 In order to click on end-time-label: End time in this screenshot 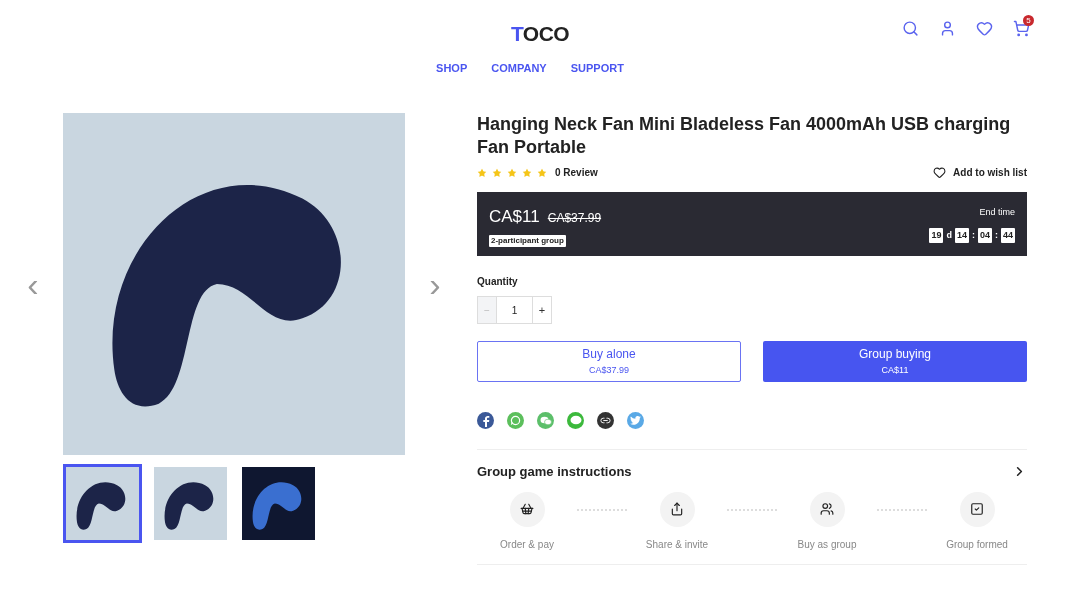, I will do `click(997, 212)`.